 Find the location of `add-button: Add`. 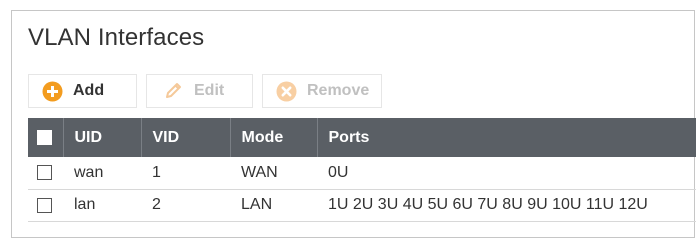

add-button: Add is located at coordinates (82, 91).